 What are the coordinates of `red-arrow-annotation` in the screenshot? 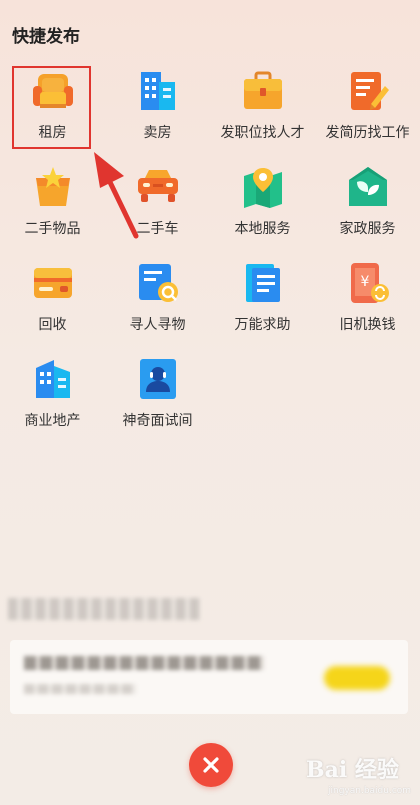 It's located at (116, 195).